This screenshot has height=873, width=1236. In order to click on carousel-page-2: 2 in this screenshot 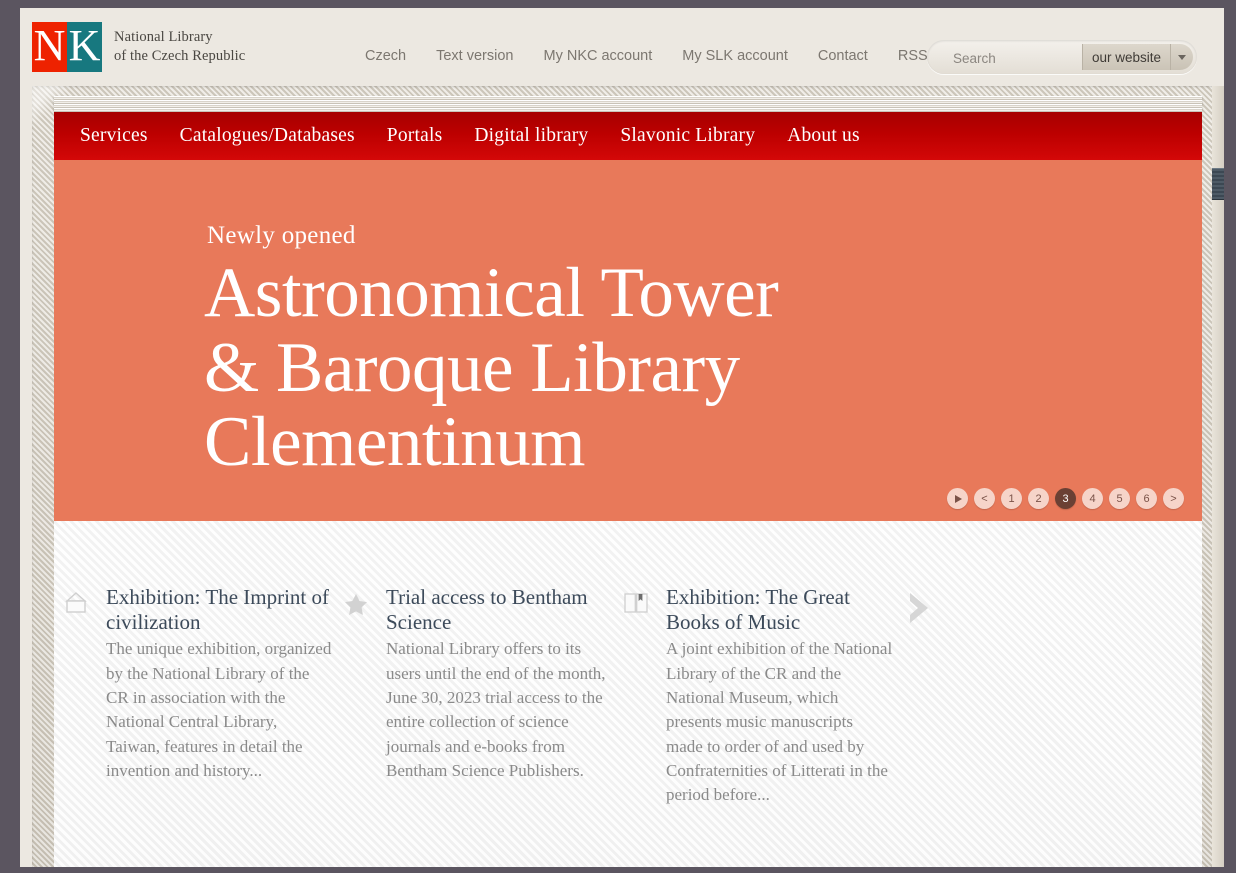, I will do `click(1038, 498)`.